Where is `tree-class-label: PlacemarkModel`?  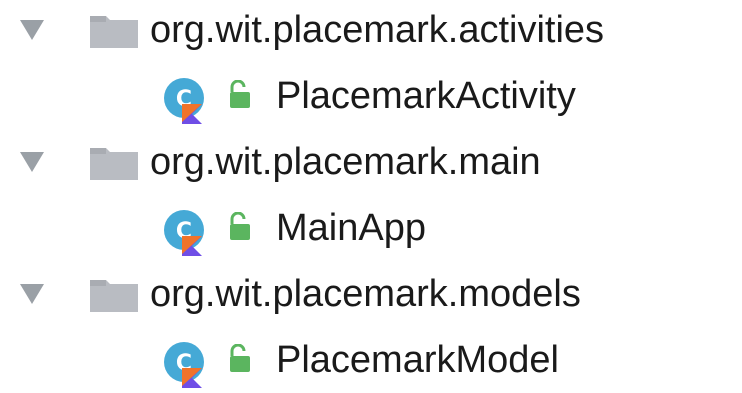 tree-class-label: PlacemarkModel is located at coordinates (417, 360).